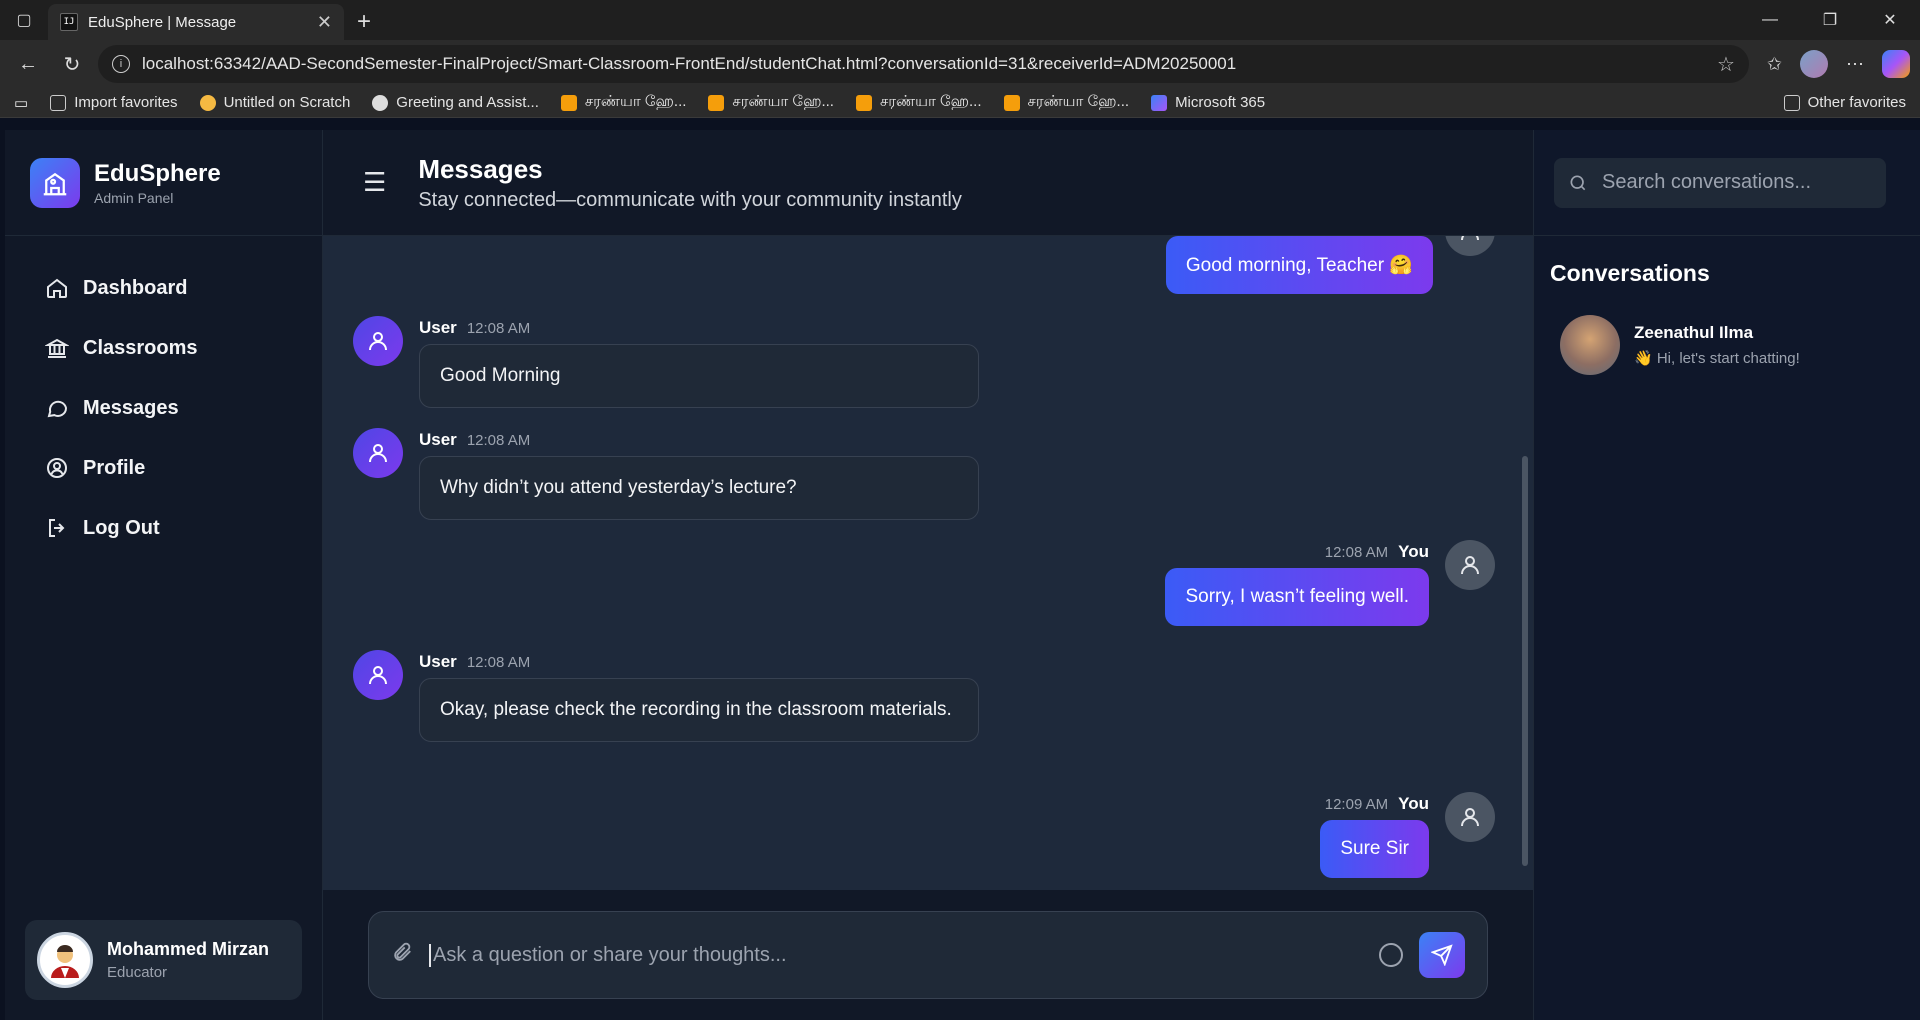 The image size is (1920, 1020). Describe the element at coordinates (380, 102) in the screenshot. I see `chatgpt-icon` at that location.